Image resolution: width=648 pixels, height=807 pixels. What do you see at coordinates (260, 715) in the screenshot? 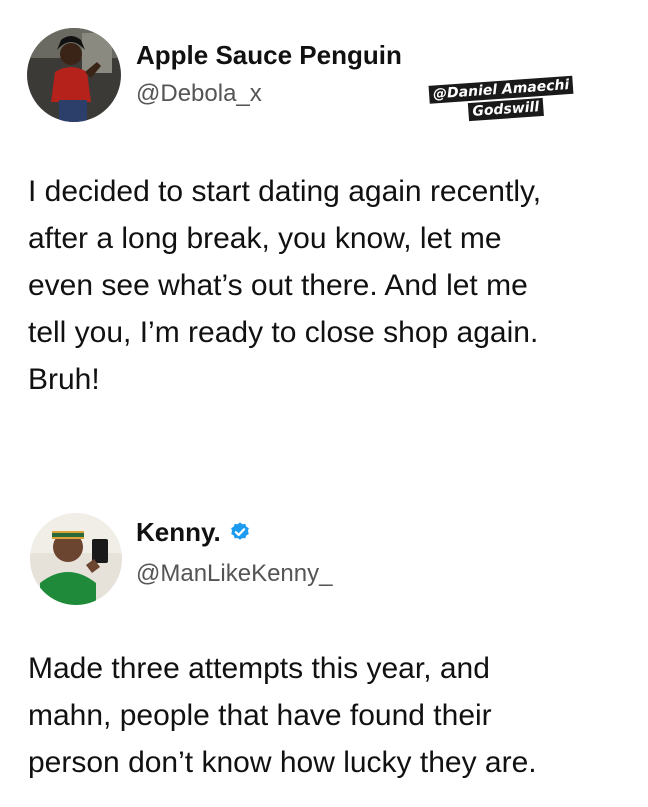
I see `tweet-text-line: mahn, people that have found their` at bounding box center [260, 715].